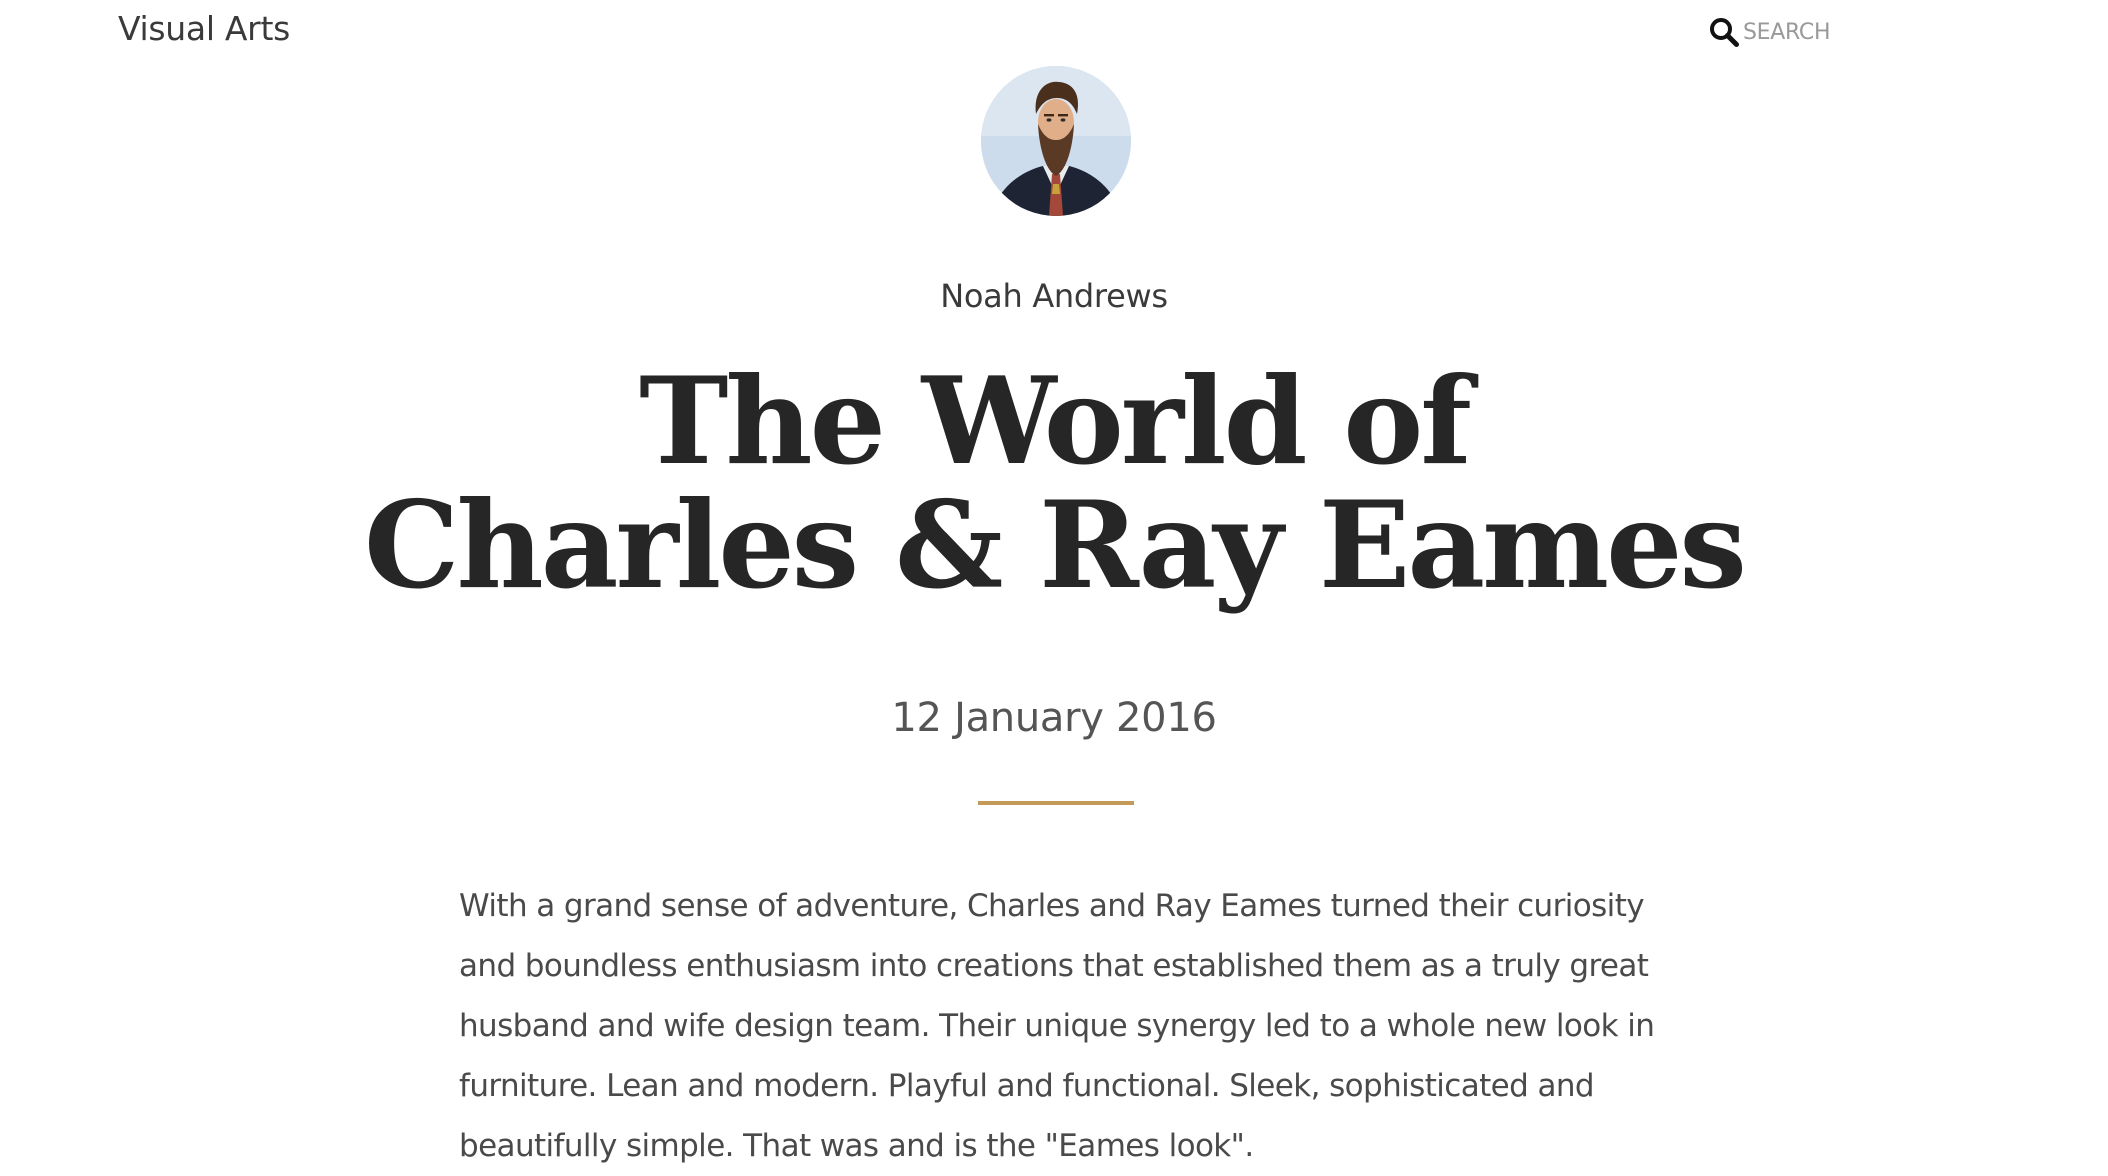 The height and width of the screenshot is (1176, 2108). I want to click on post-date: 12 January 2016, so click(1054, 718).